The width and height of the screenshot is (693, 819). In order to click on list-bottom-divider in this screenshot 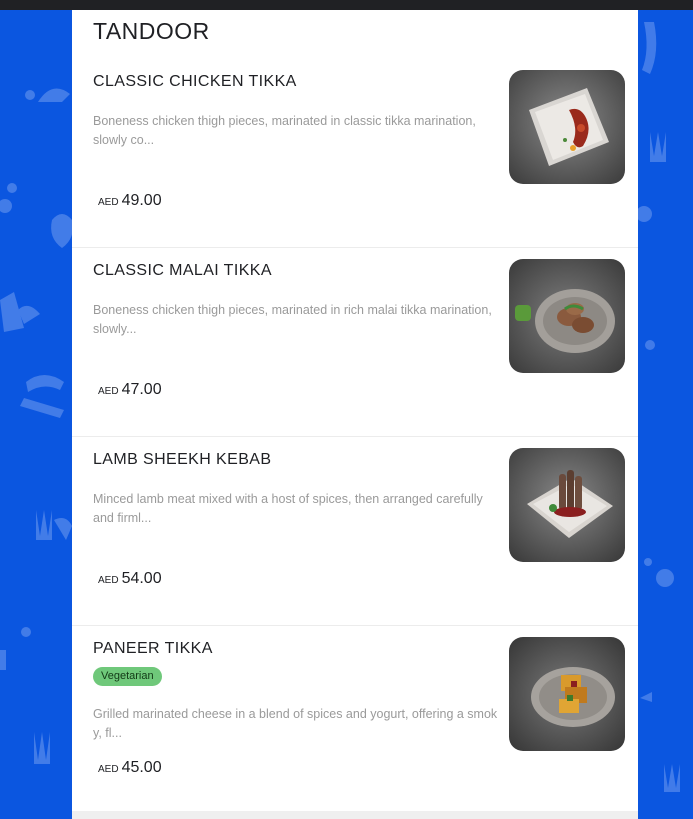, I will do `click(355, 815)`.